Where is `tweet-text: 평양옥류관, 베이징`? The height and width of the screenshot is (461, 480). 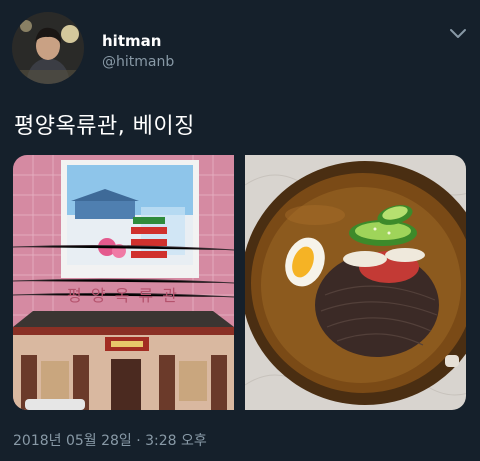
tweet-text: 평양옥류관, 베이징 is located at coordinates (104, 126).